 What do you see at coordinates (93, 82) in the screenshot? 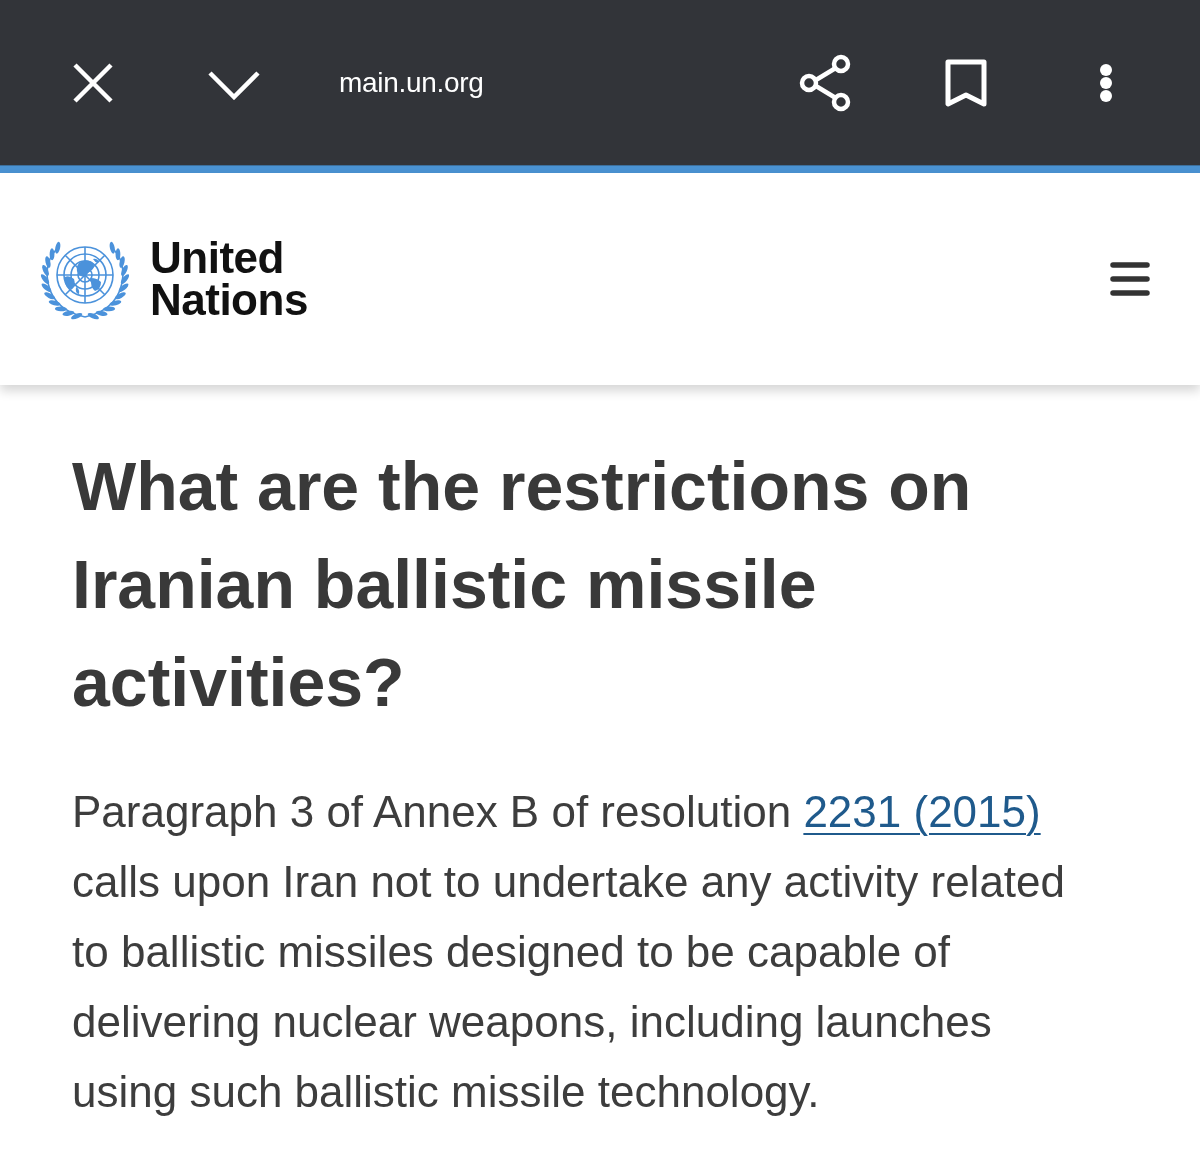
I see `close-icon` at bounding box center [93, 82].